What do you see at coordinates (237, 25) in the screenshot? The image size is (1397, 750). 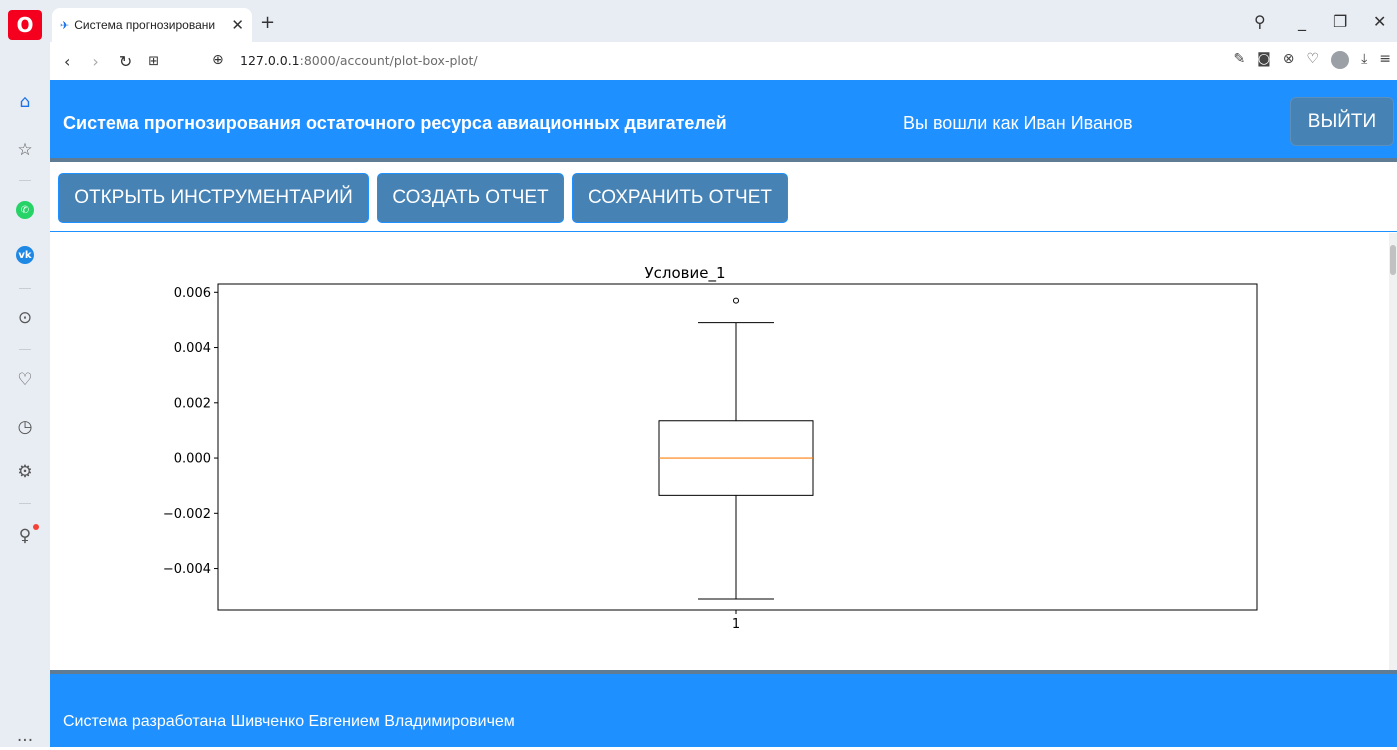 I see `close-tab-icon: ✕` at bounding box center [237, 25].